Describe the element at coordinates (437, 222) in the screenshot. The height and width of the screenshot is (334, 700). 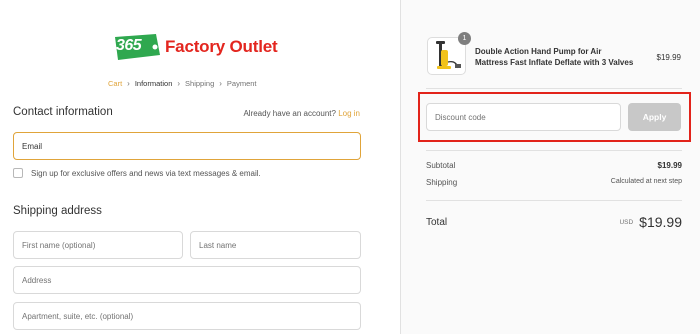
I see `total-label: Total` at that location.